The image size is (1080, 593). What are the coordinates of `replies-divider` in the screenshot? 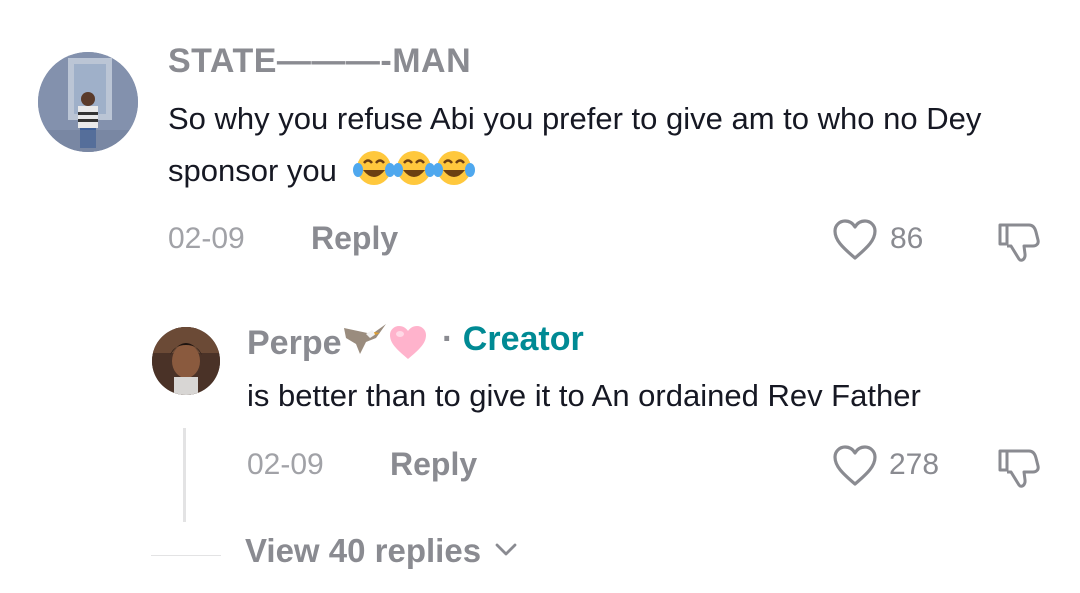 It's located at (186, 555).